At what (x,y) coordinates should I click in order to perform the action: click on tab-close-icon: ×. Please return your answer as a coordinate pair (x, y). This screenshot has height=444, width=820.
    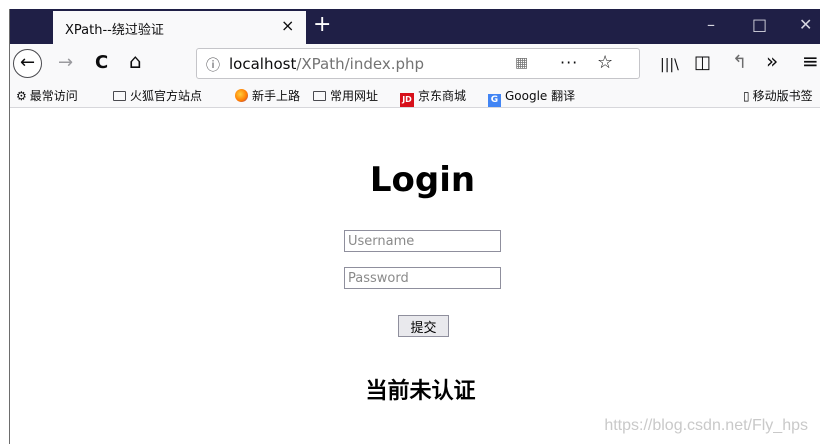
    Looking at the image, I should click on (287, 25).